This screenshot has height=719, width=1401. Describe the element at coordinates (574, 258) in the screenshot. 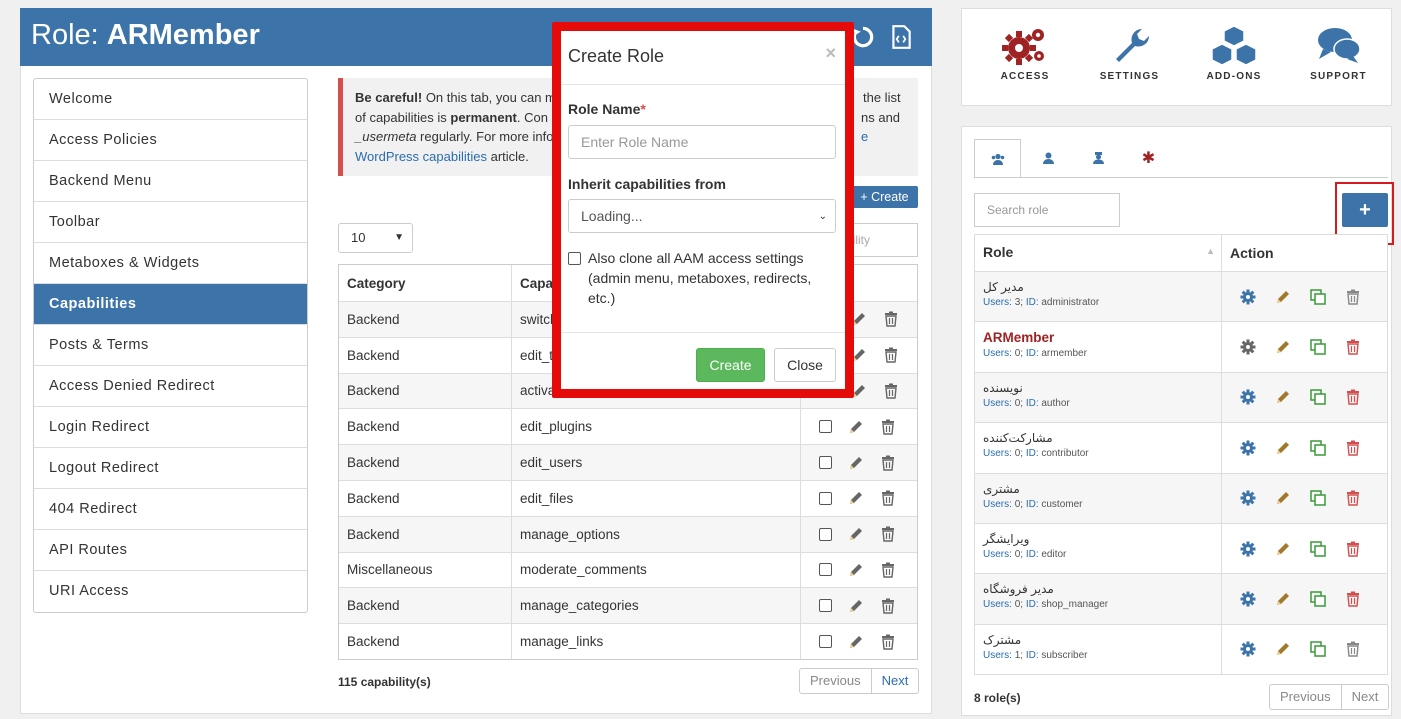

I see `clone-settings-checkbox` at that location.